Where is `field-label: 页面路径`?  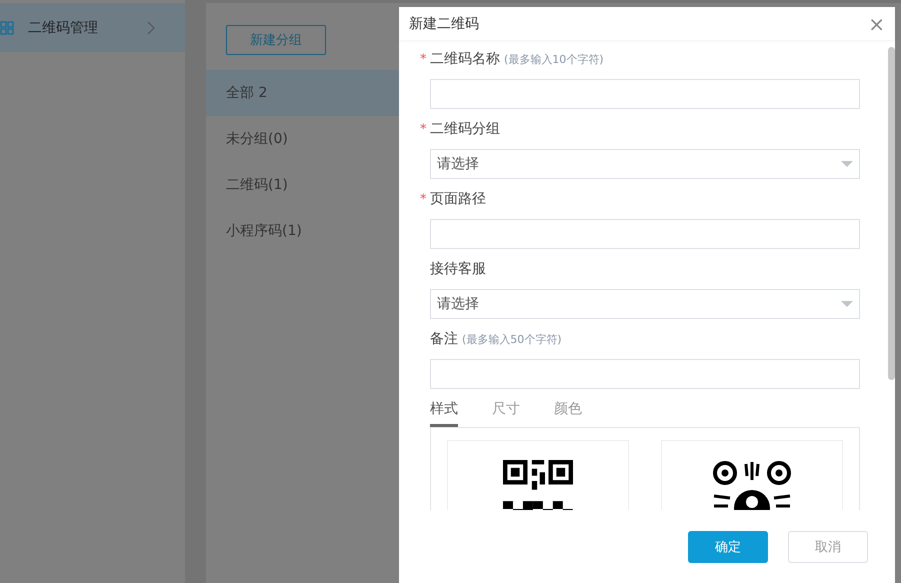 field-label: 页面路径 is located at coordinates (458, 199).